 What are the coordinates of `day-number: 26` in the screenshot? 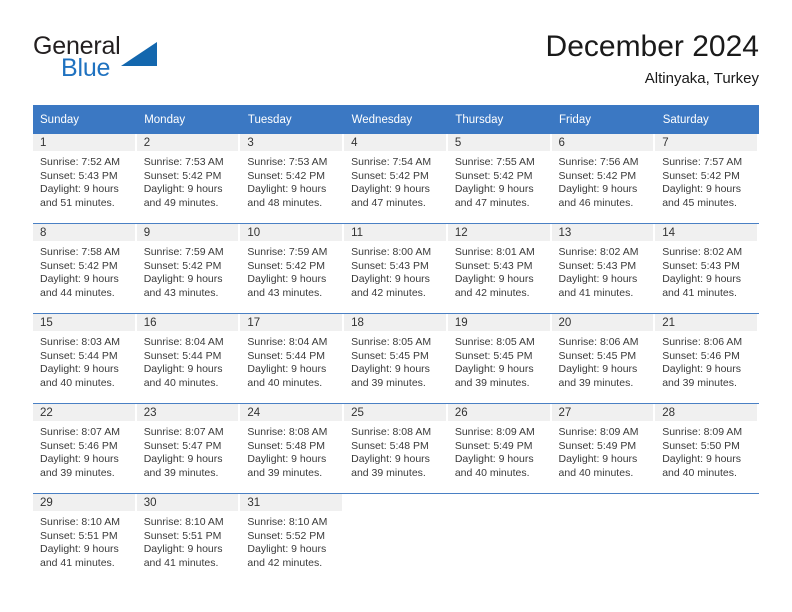 It's located at (461, 413).